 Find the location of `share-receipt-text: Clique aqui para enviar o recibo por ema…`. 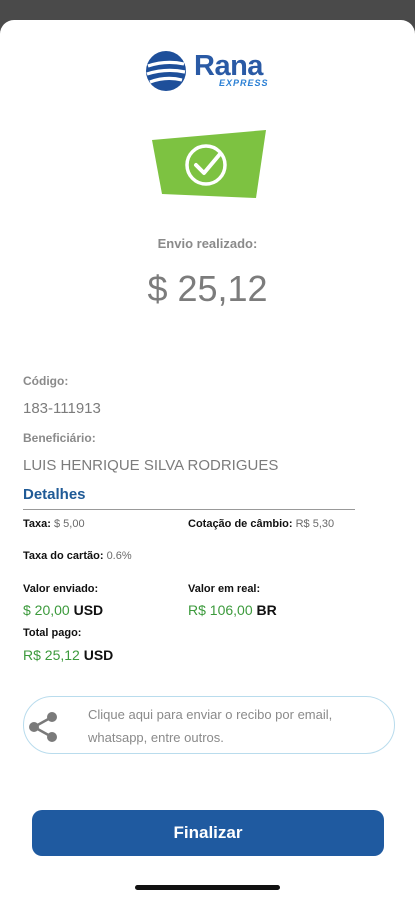

share-receipt-text: Clique aqui para enviar o recibo por ema… is located at coordinates (210, 726).